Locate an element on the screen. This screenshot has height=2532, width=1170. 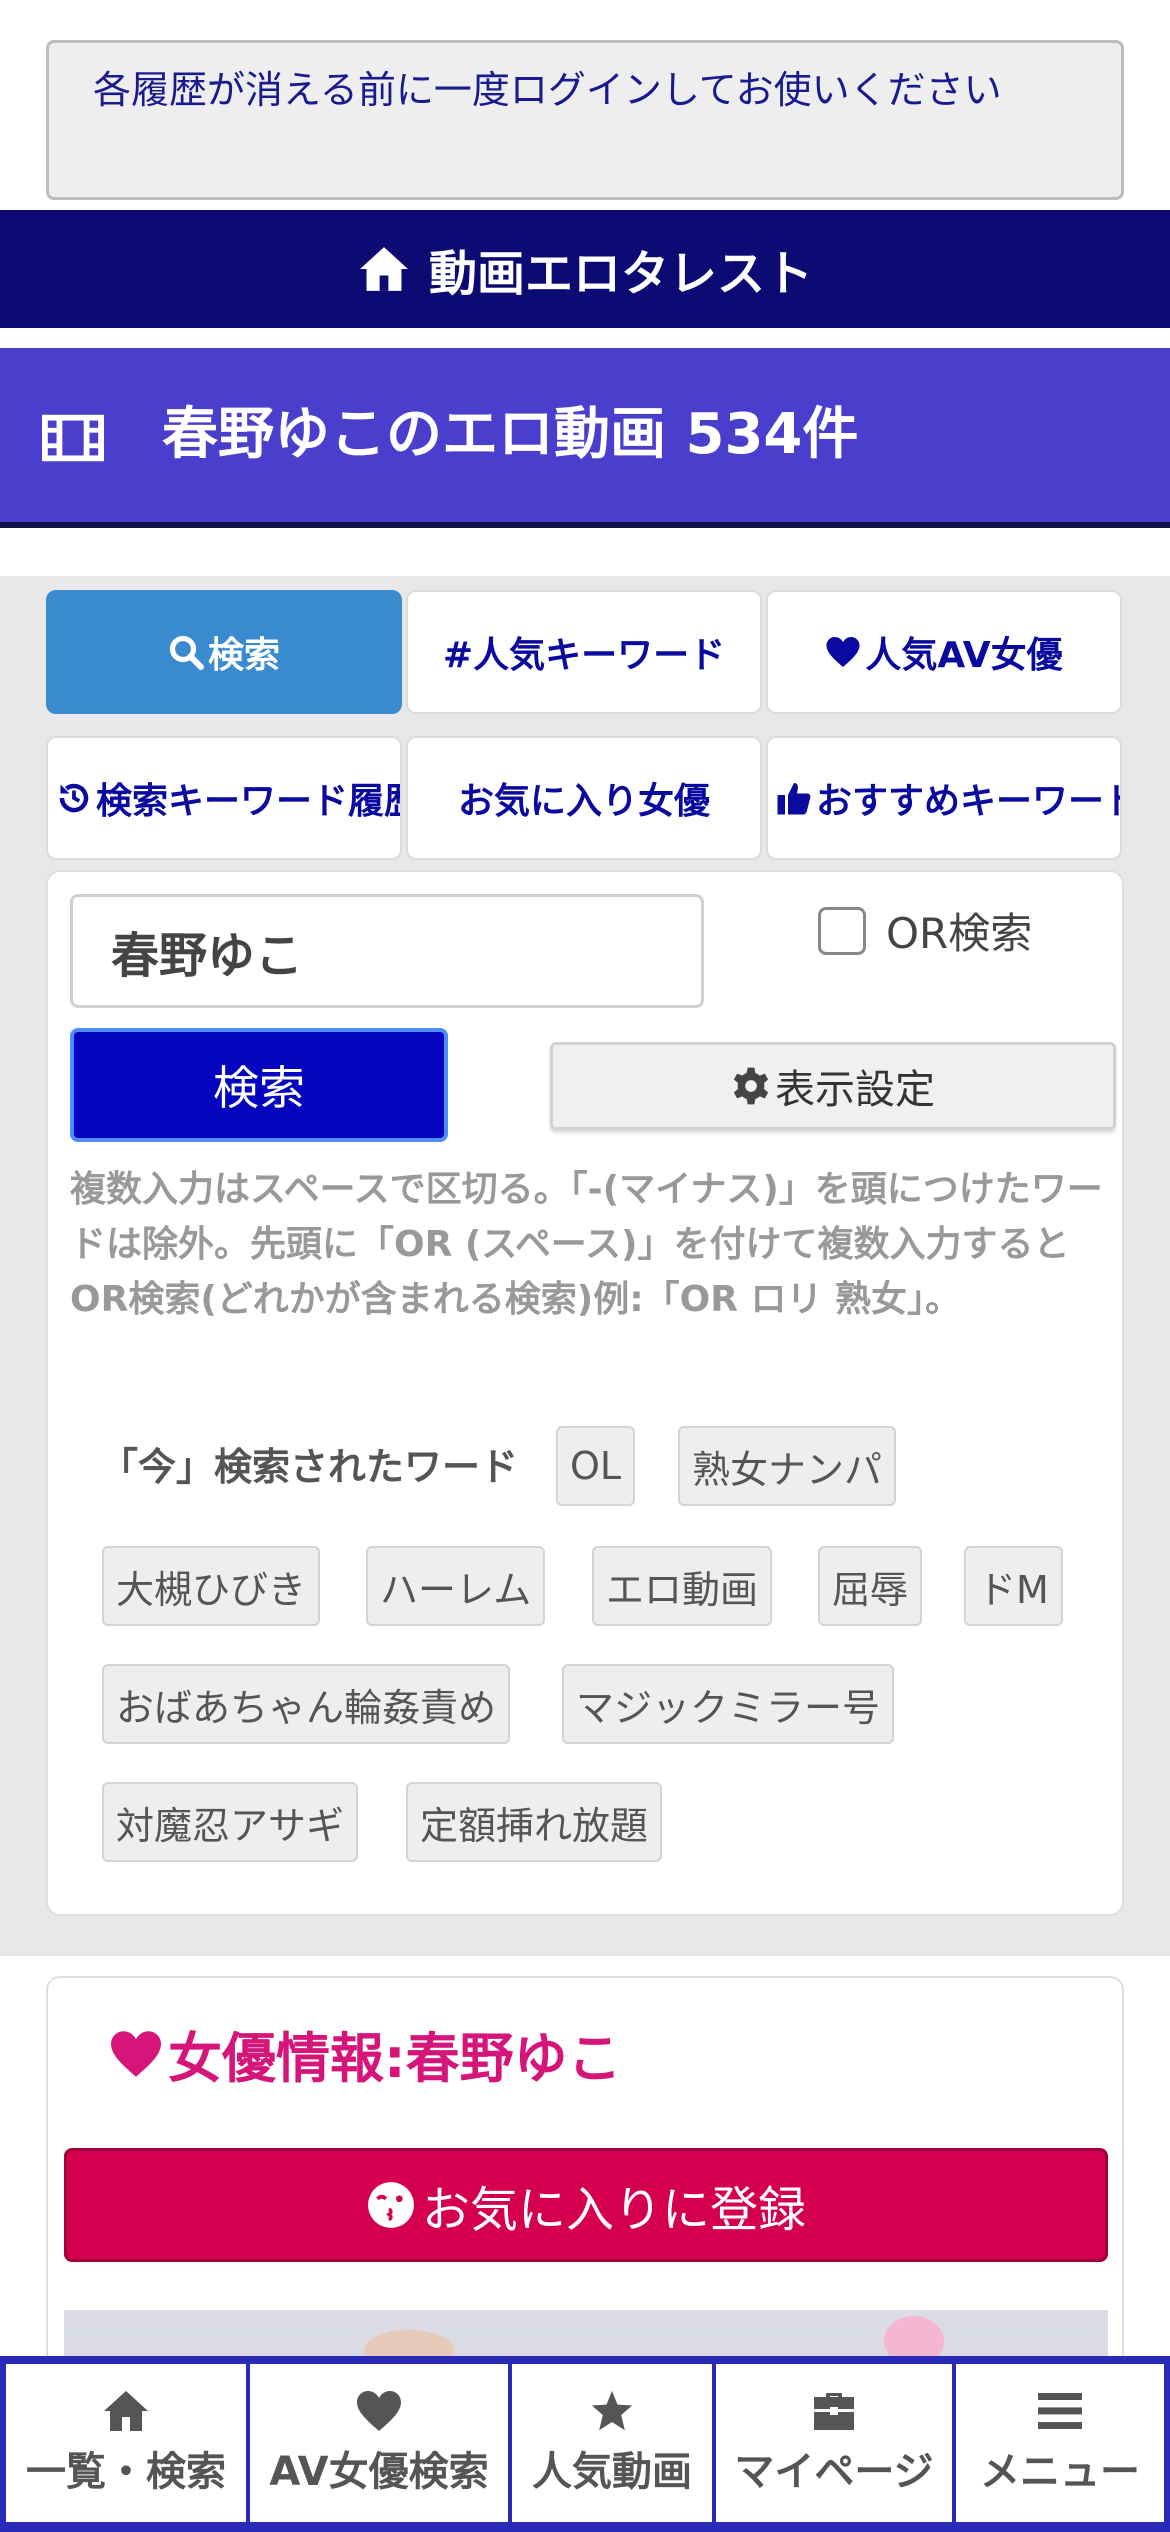
page-title-bar: 春野ゆこのエロ動画 534件 is located at coordinates (585, 438).